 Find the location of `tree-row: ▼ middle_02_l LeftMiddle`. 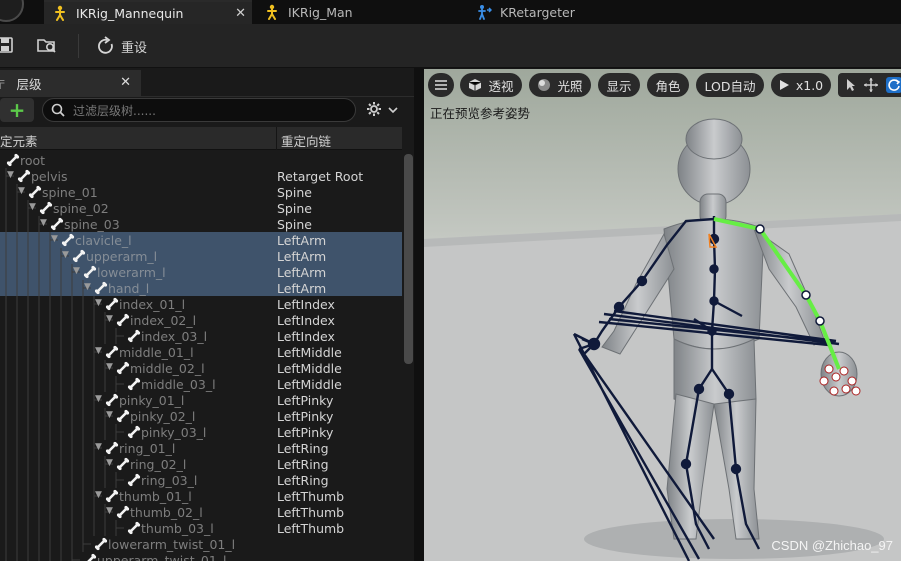

tree-row: ▼ middle_02_l LeftMiddle is located at coordinates (201, 368).